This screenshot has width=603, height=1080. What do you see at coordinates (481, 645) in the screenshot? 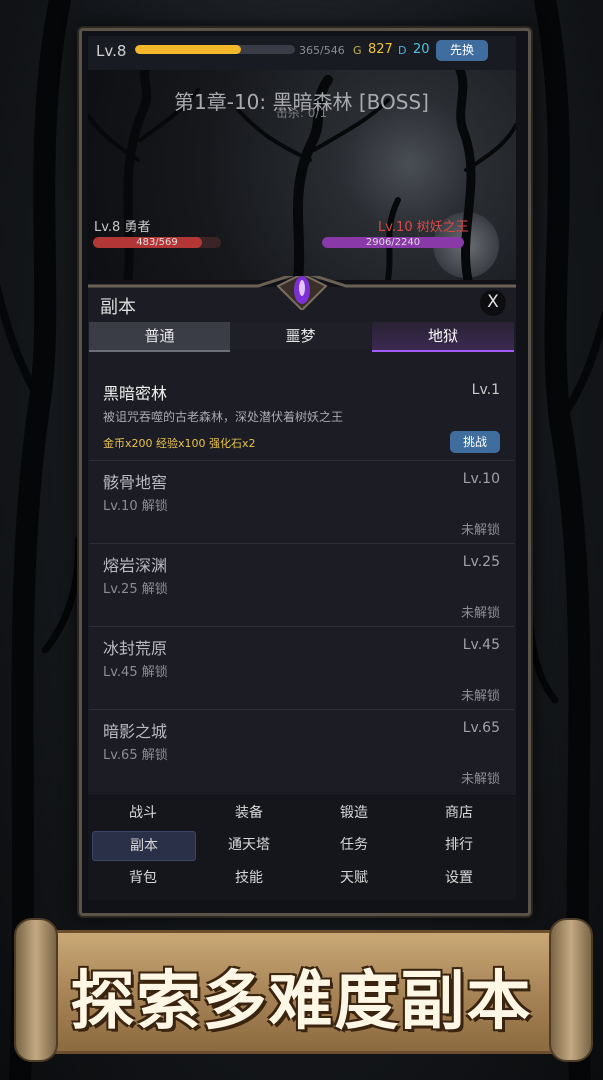
I see `dungeon-level: Lv.45` at bounding box center [481, 645].